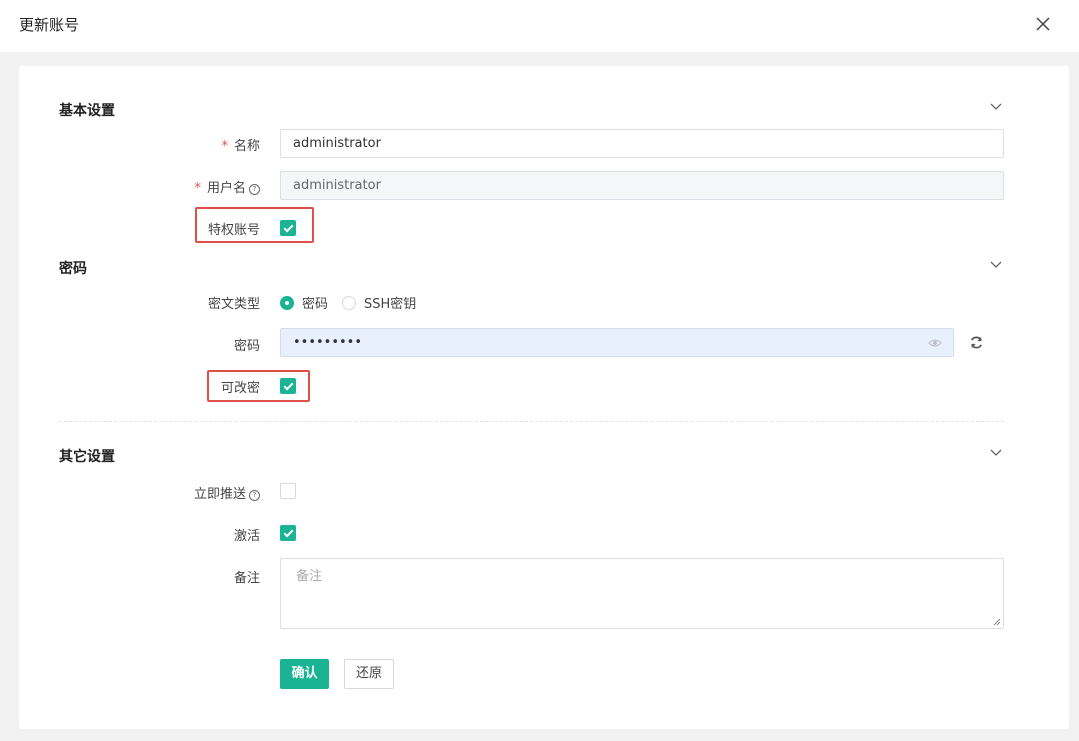 Image resolution: width=1079 pixels, height=741 pixels. What do you see at coordinates (369, 674) in the screenshot?
I see `reset-button: 还原` at bounding box center [369, 674].